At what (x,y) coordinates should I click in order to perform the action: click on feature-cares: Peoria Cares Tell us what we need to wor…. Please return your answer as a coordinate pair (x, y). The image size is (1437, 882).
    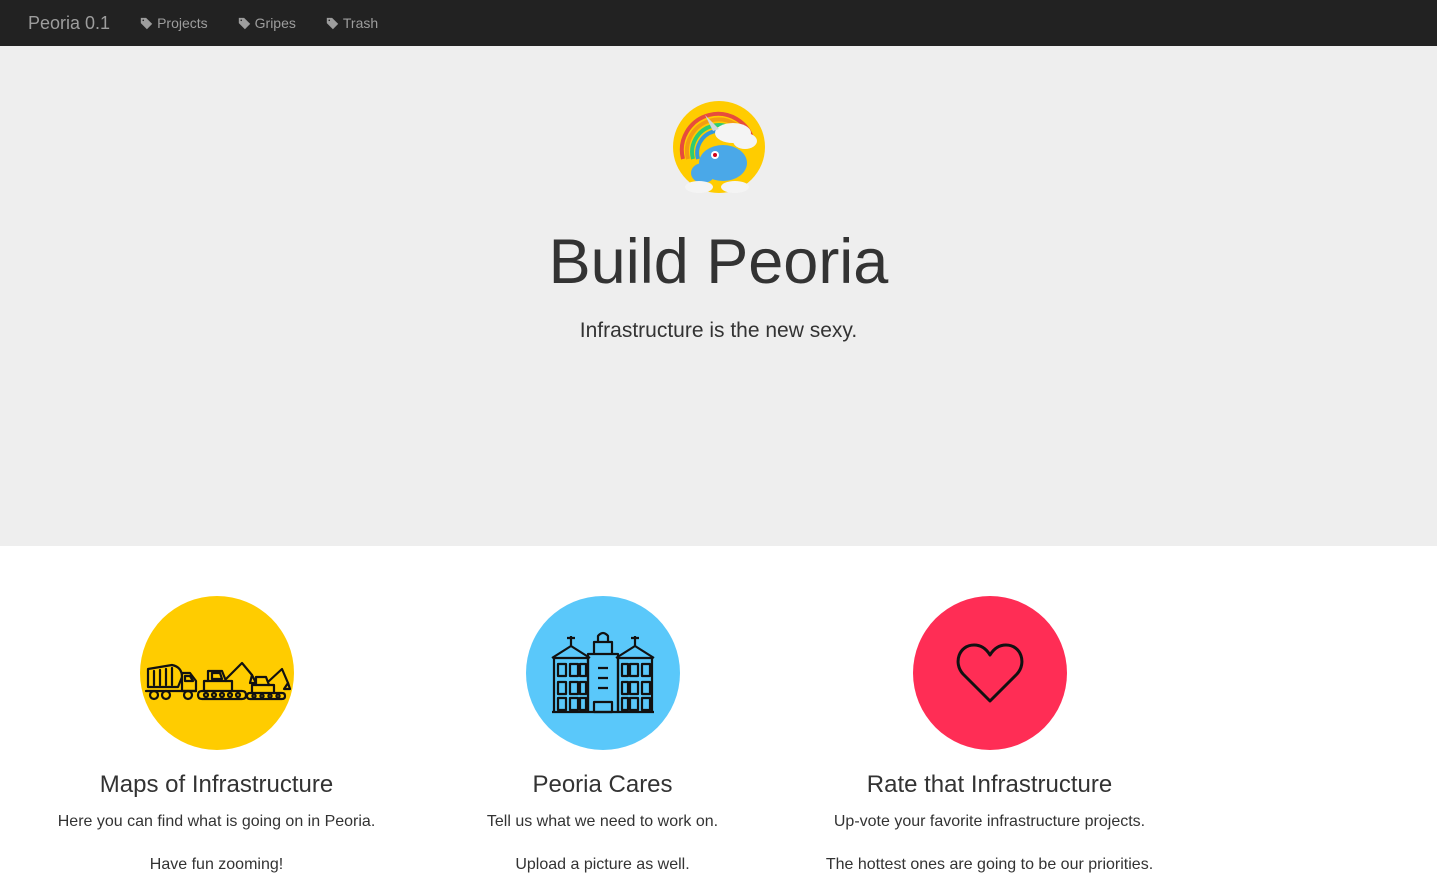
    Looking at the image, I should click on (602, 736).